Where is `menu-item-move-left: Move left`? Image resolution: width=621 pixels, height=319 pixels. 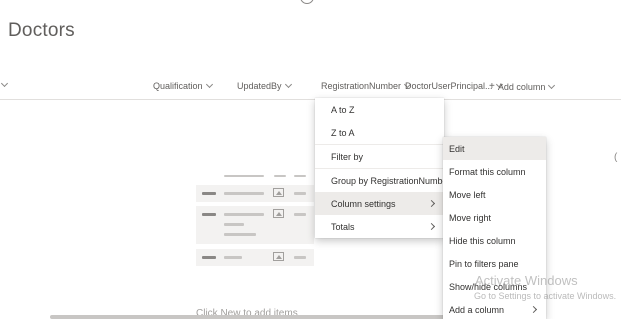
menu-item-move-left: Move left is located at coordinates (494, 194).